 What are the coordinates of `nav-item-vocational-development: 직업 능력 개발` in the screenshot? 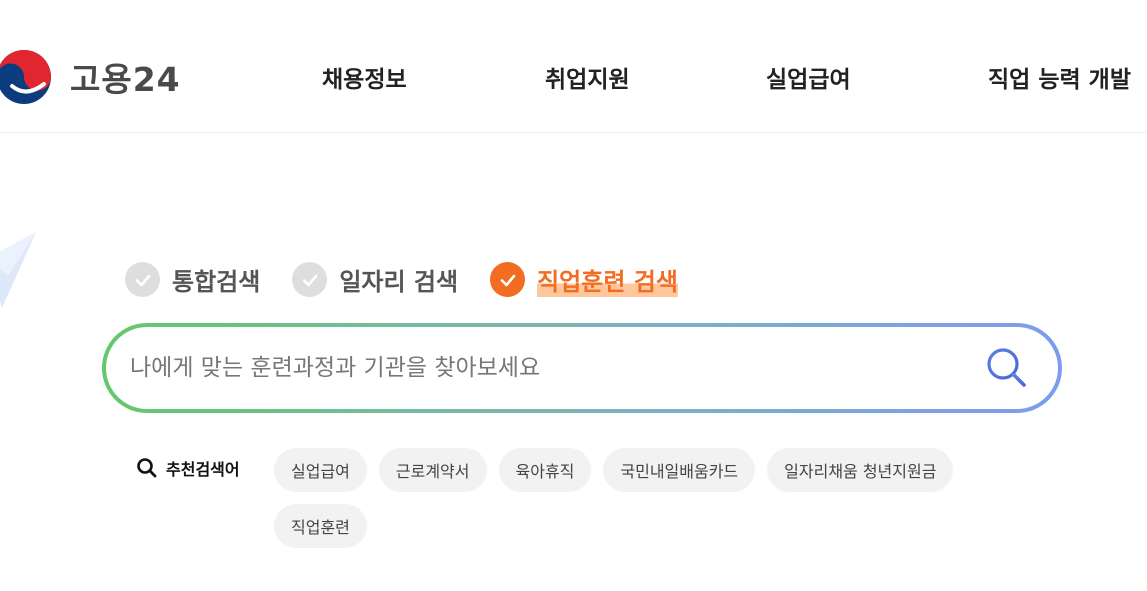 It's located at (1059, 77).